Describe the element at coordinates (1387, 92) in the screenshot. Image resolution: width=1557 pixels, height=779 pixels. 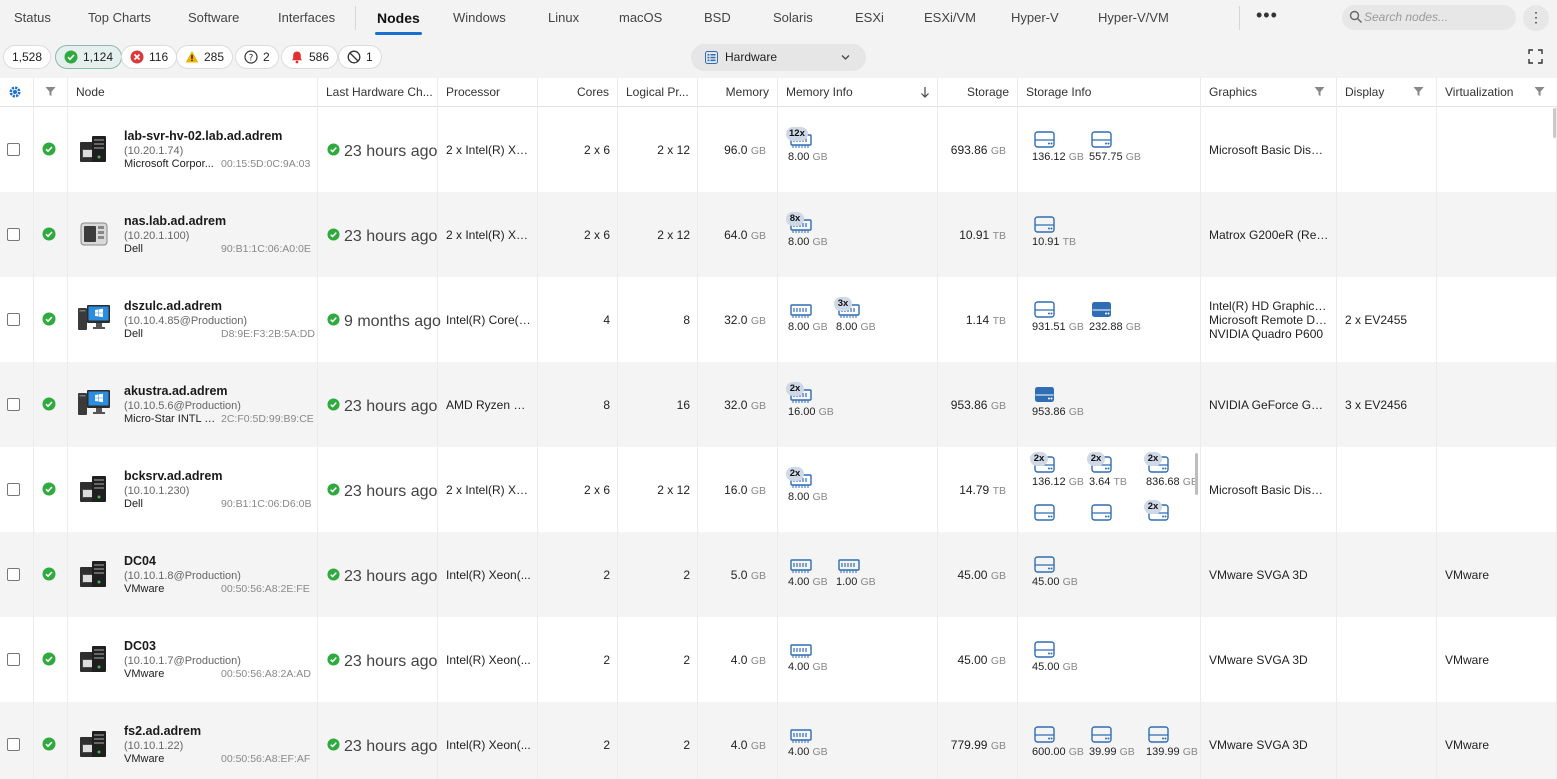
I see `column-header-display: Display` at that location.